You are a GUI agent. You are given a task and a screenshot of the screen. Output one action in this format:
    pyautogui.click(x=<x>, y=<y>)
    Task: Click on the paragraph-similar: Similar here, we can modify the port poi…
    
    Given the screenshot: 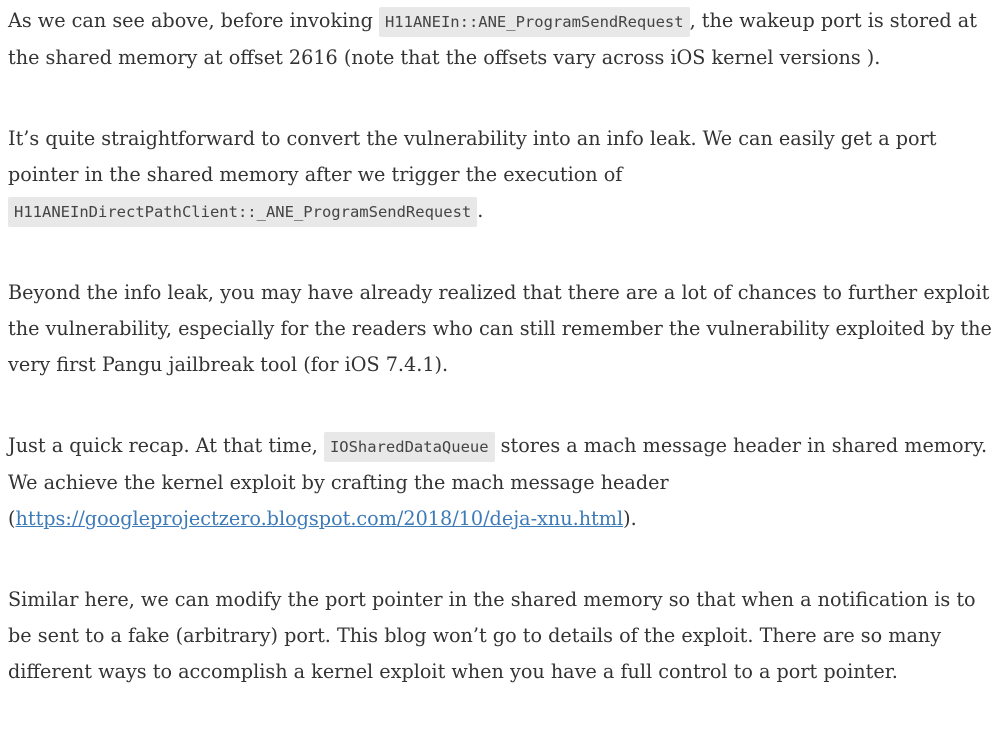 What is the action you would take?
    pyautogui.click(x=503, y=636)
    